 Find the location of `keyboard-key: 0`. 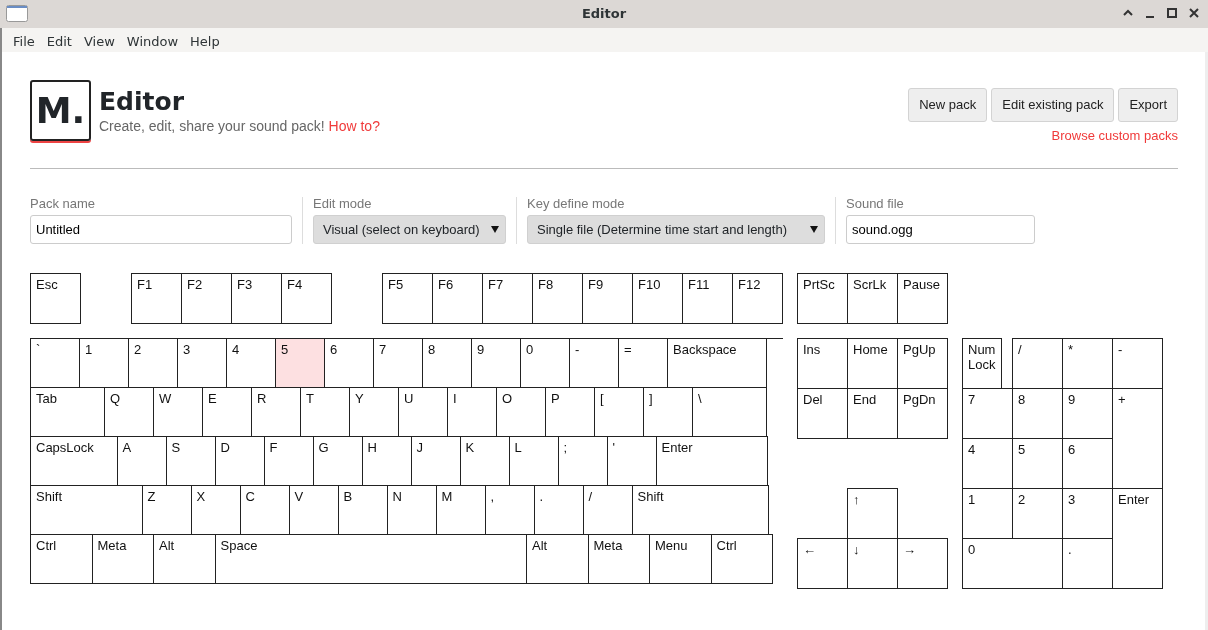

keyboard-key: 0 is located at coordinates (1012, 563).